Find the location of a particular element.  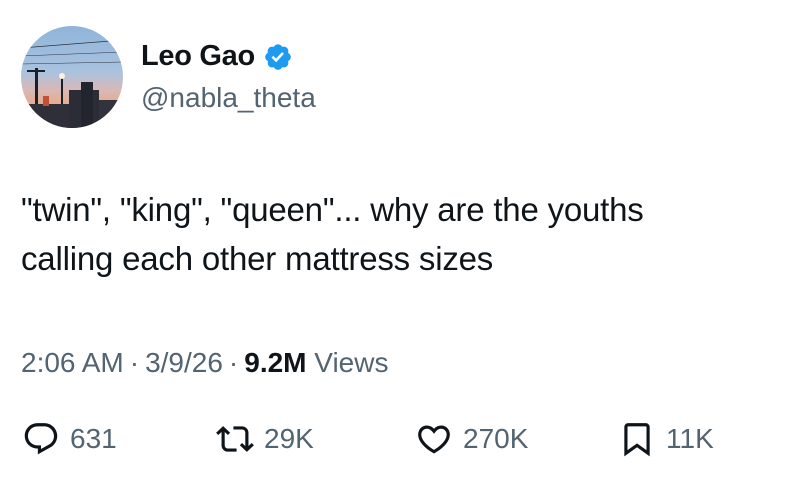

verified-badge-icon is located at coordinates (278, 56).